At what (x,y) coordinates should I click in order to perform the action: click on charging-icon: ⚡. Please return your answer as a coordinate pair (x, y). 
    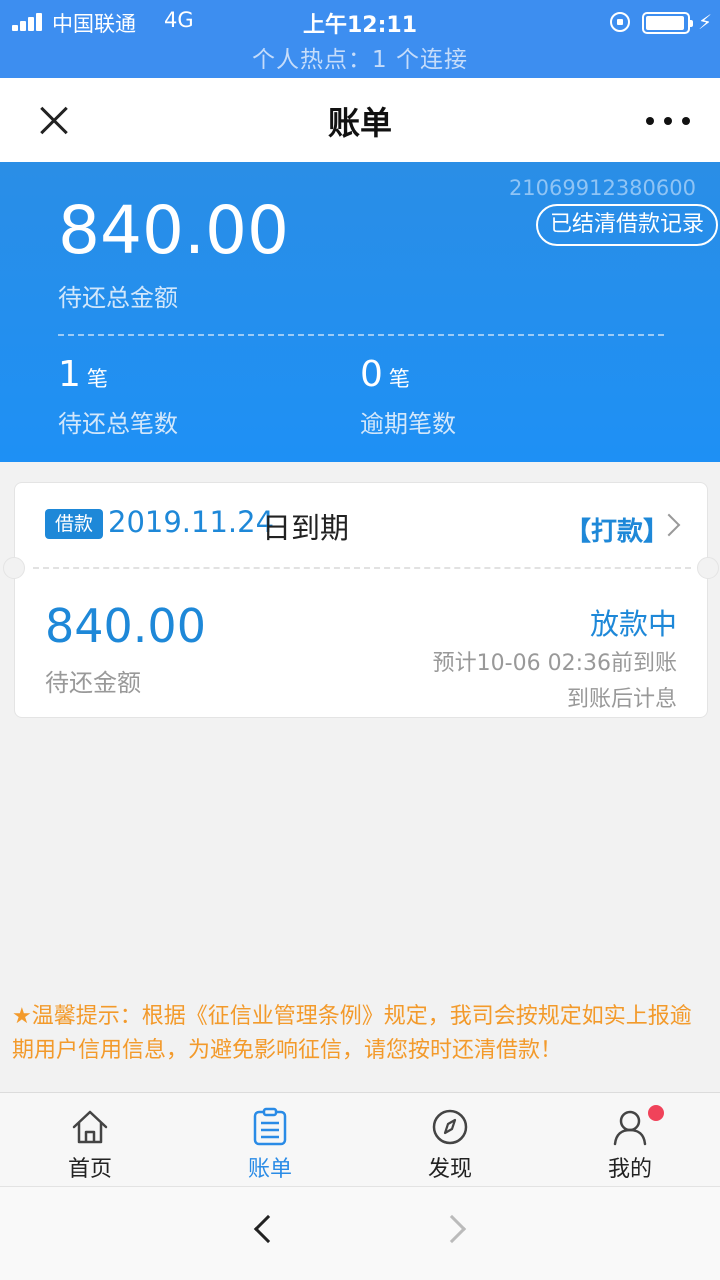
    Looking at the image, I should click on (705, 22).